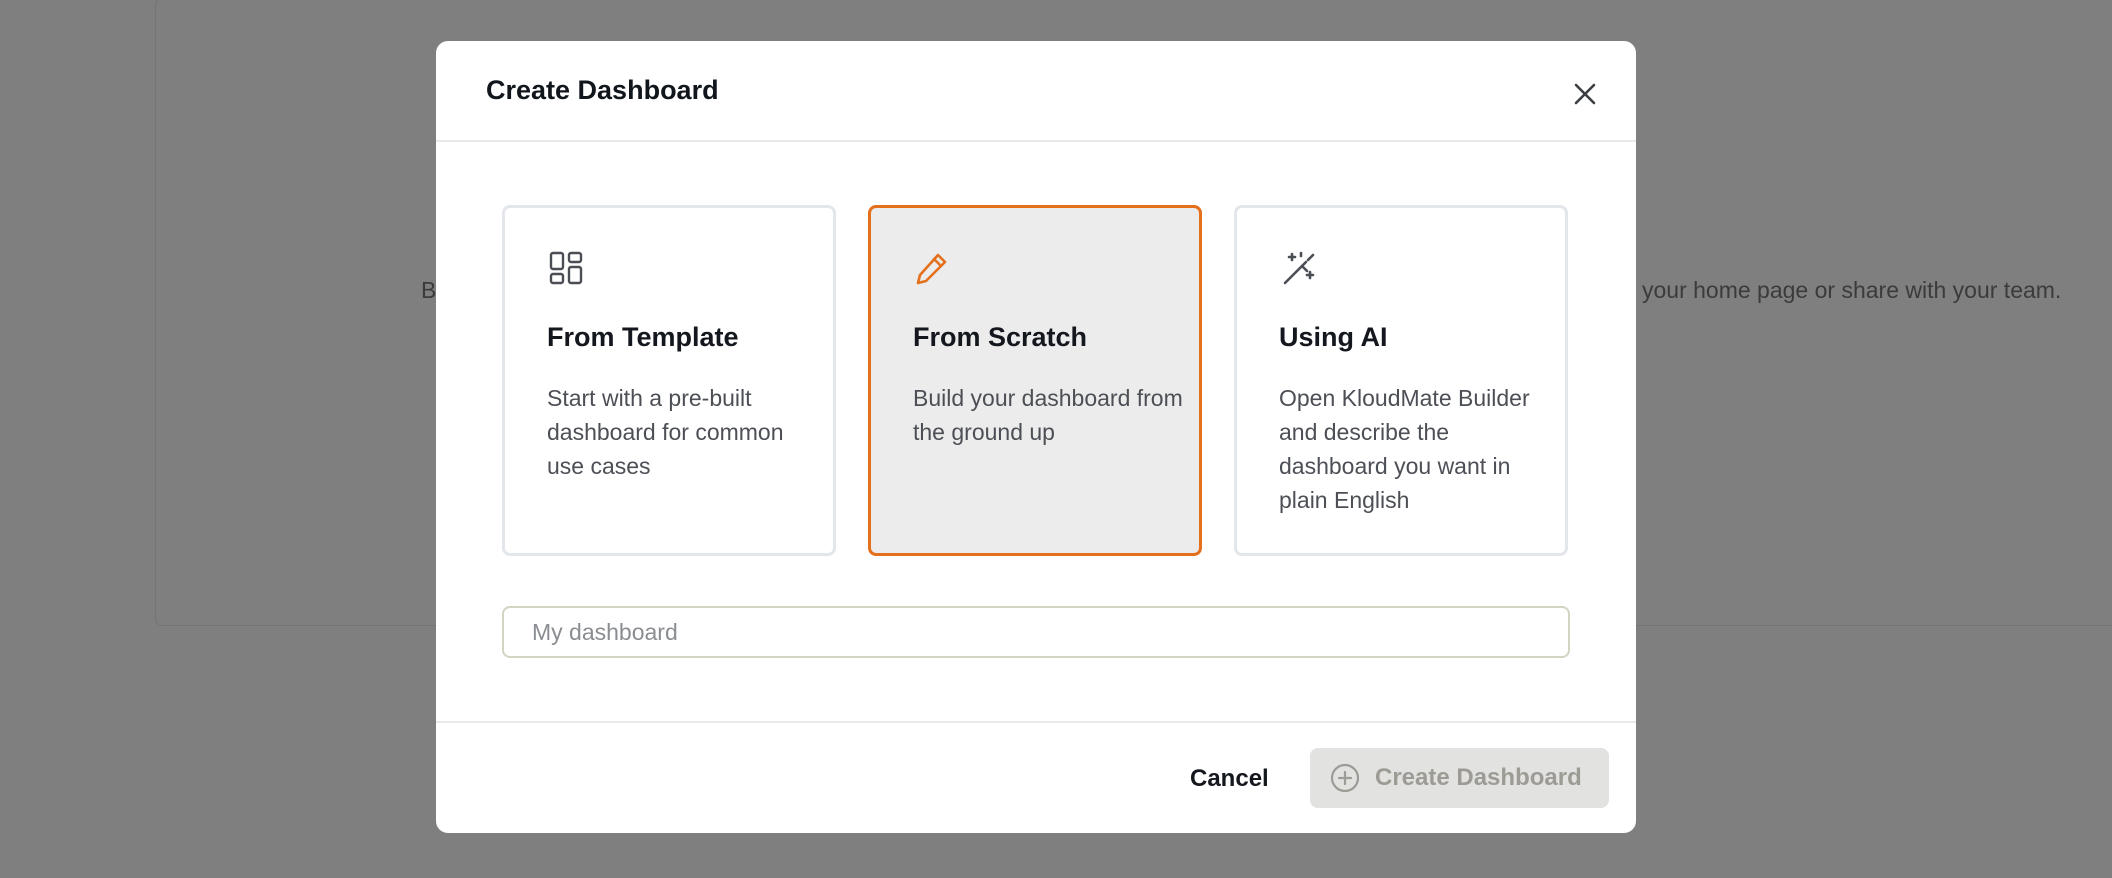 Image resolution: width=2112 pixels, height=878 pixels. Describe the element at coordinates (1345, 778) in the screenshot. I see `plus-circle-icon` at that location.